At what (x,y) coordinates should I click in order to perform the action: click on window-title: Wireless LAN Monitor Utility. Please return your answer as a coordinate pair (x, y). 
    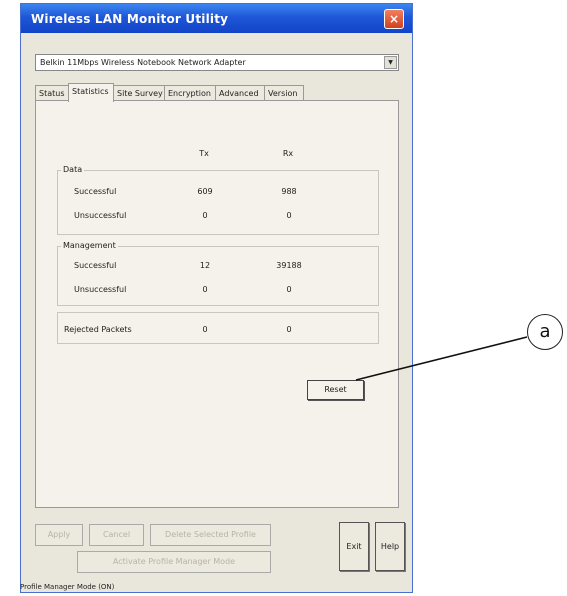
    Looking at the image, I should click on (130, 19).